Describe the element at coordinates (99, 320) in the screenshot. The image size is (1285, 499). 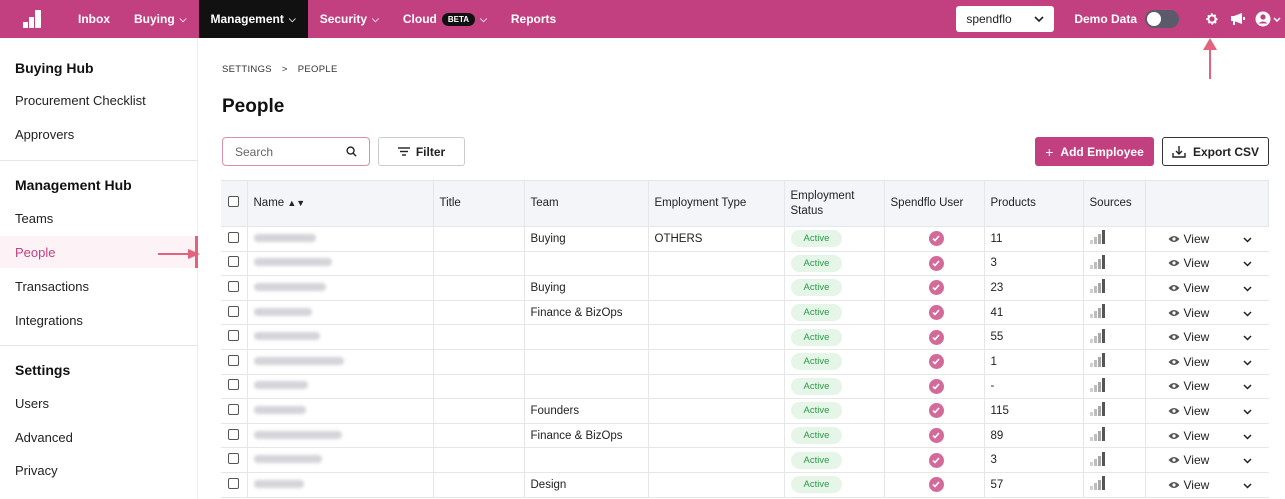
I see `sidebar-item-integrations: Integrations` at that location.